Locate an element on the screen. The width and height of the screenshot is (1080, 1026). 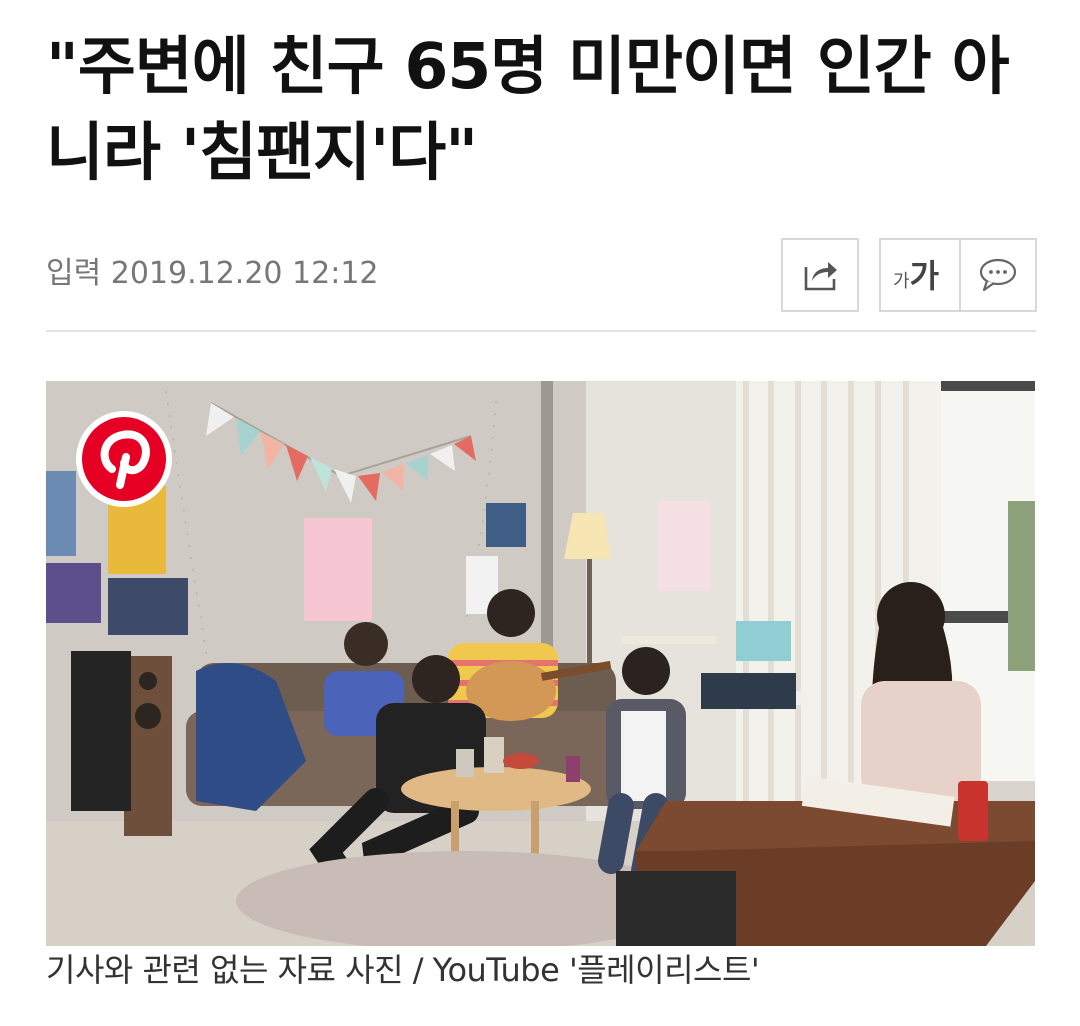
font-size-button: 가가 is located at coordinates (919, 275).